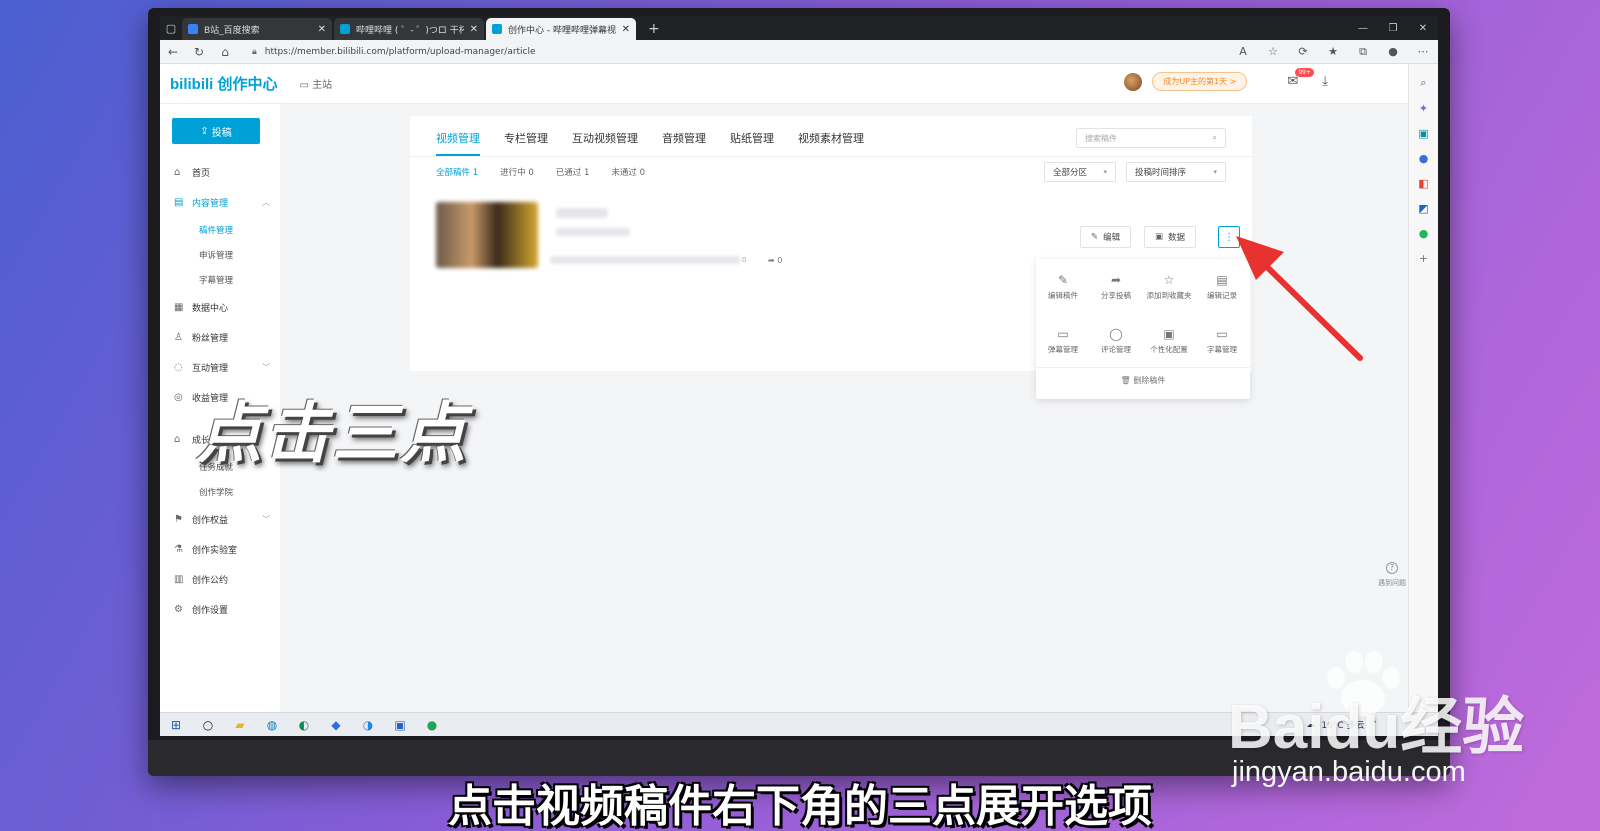 Image resolution: width=1600 pixels, height=831 pixels. Describe the element at coordinates (1423, 28) in the screenshot. I see `close-window-icon: ✕` at that location.